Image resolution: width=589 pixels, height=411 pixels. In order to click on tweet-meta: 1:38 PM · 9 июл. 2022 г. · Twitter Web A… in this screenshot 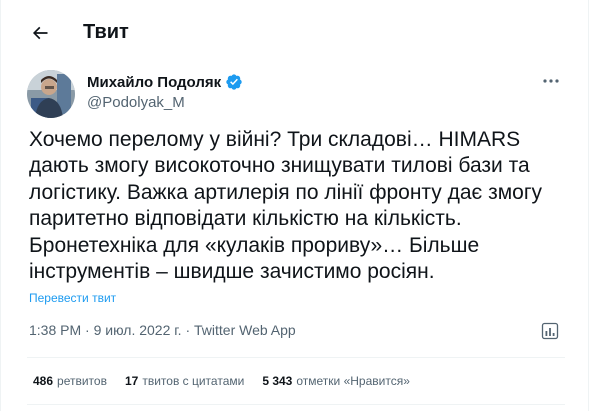, I will do `click(162, 330)`.